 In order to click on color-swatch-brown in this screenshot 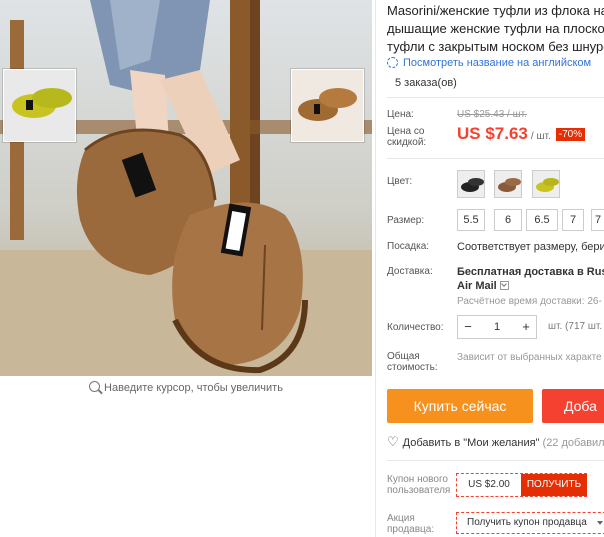, I will do `click(508, 184)`.